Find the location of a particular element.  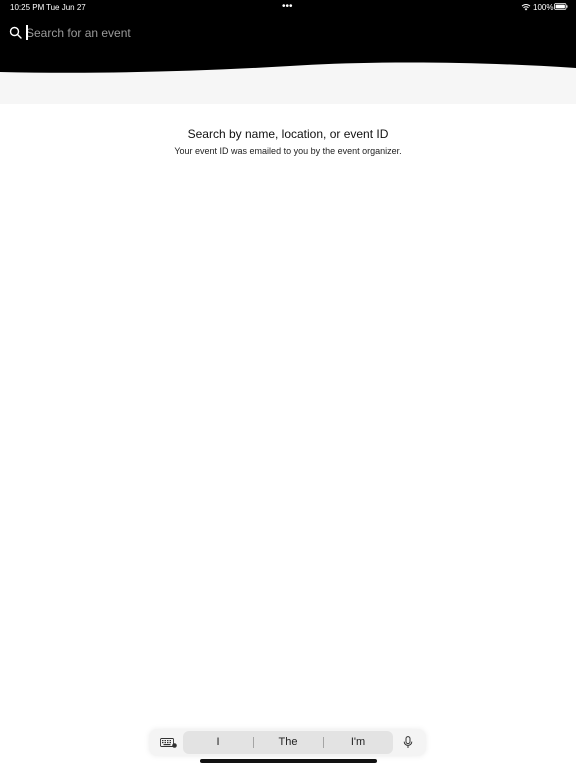

wifi-icon is located at coordinates (526, 7).